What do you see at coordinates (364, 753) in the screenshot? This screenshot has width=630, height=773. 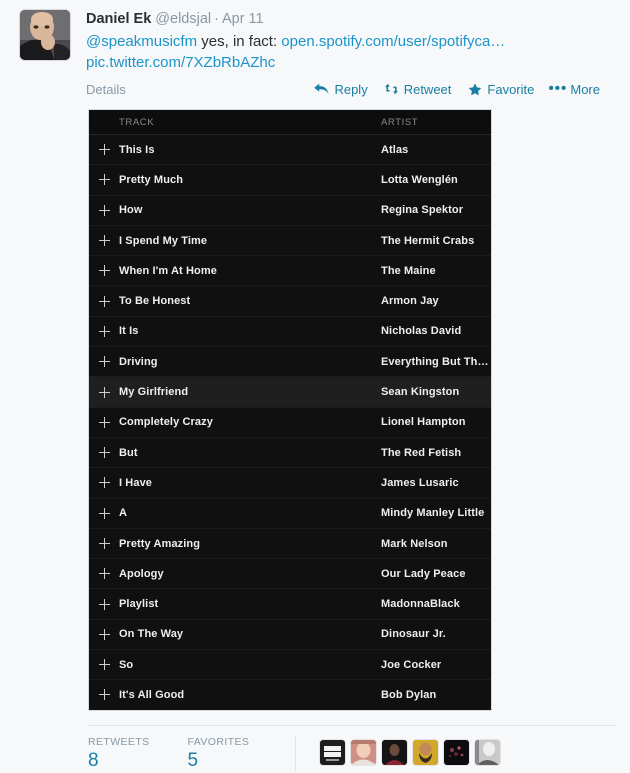 I see `avatar-child-portrait` at bounding box center [364, 753].